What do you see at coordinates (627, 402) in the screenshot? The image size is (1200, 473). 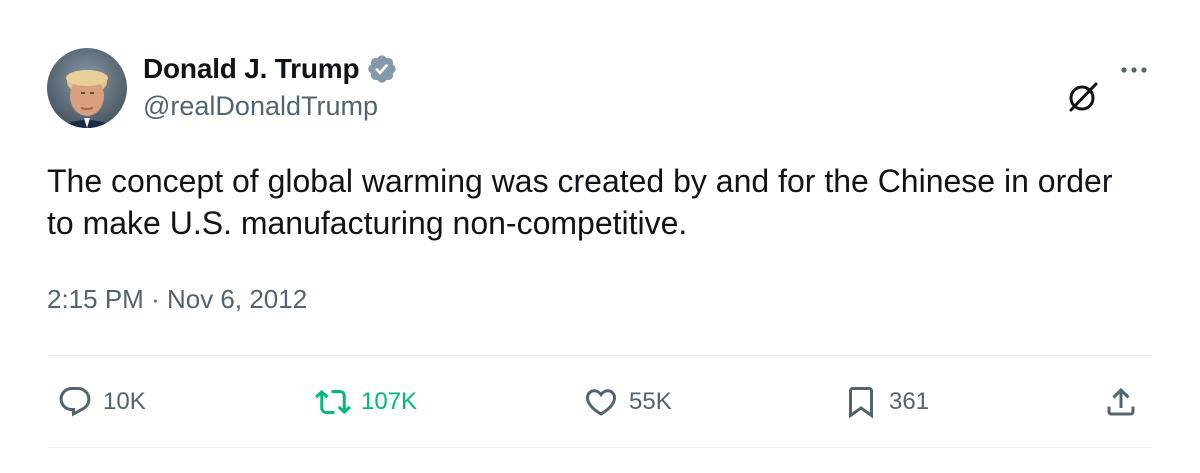 I see `like-button: 55K` at bounding box center [627, 402].